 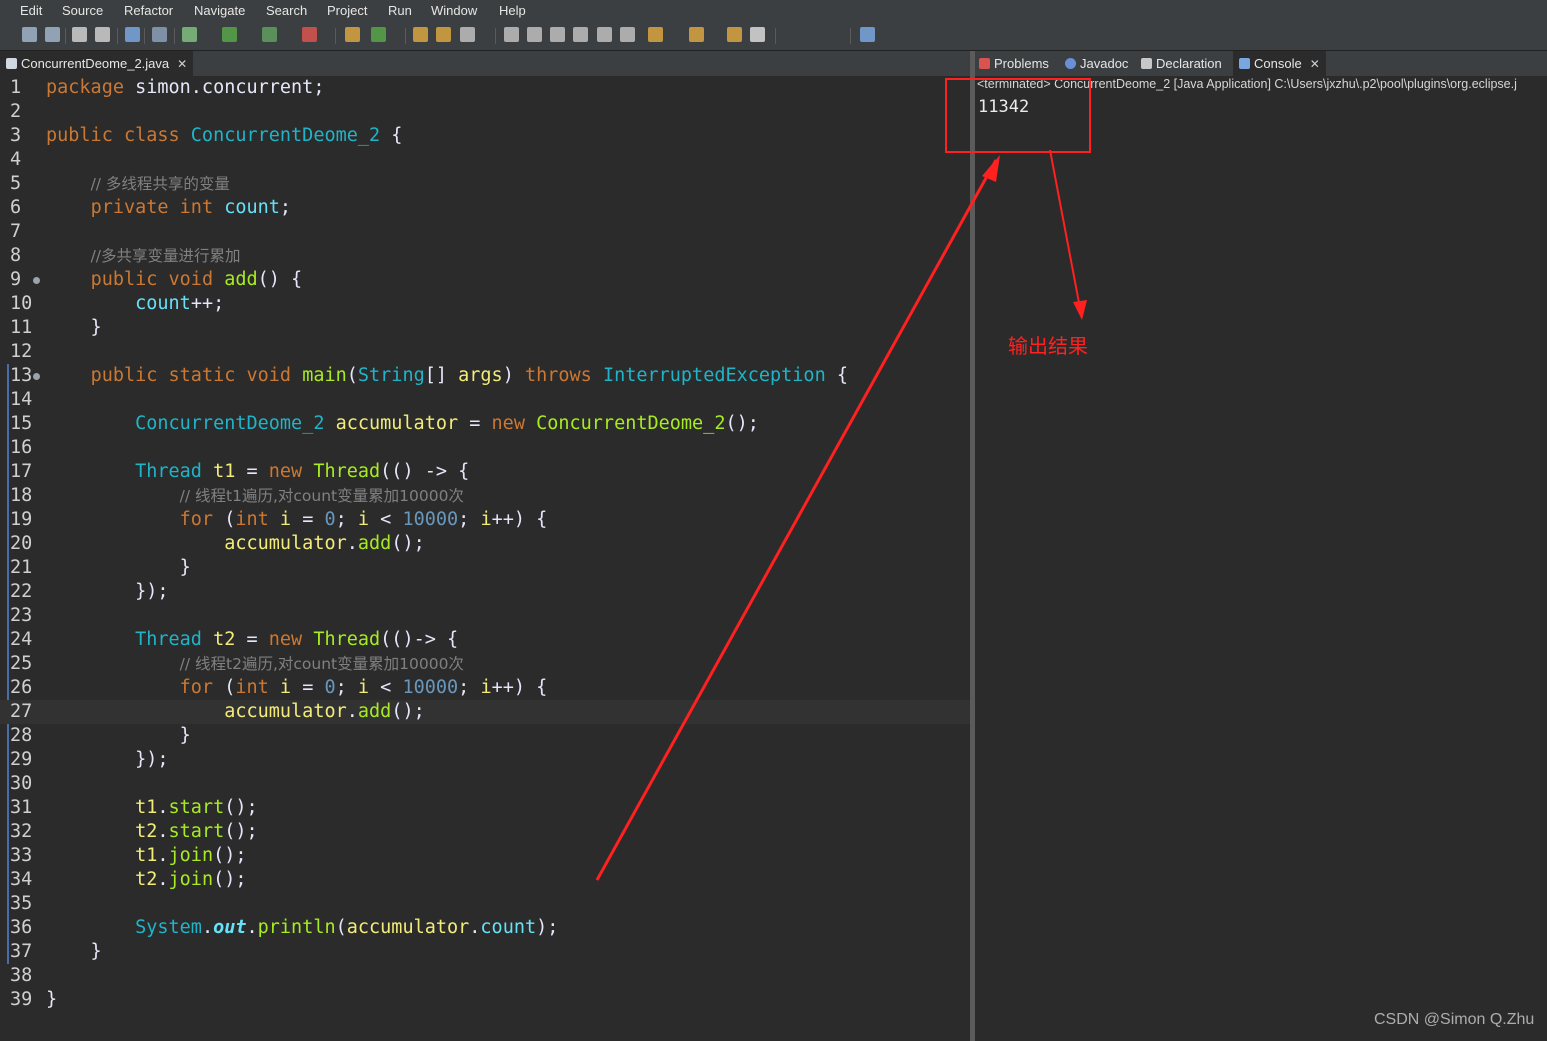 I want to click on console-output: 11342, so click(x=1003, y=107).